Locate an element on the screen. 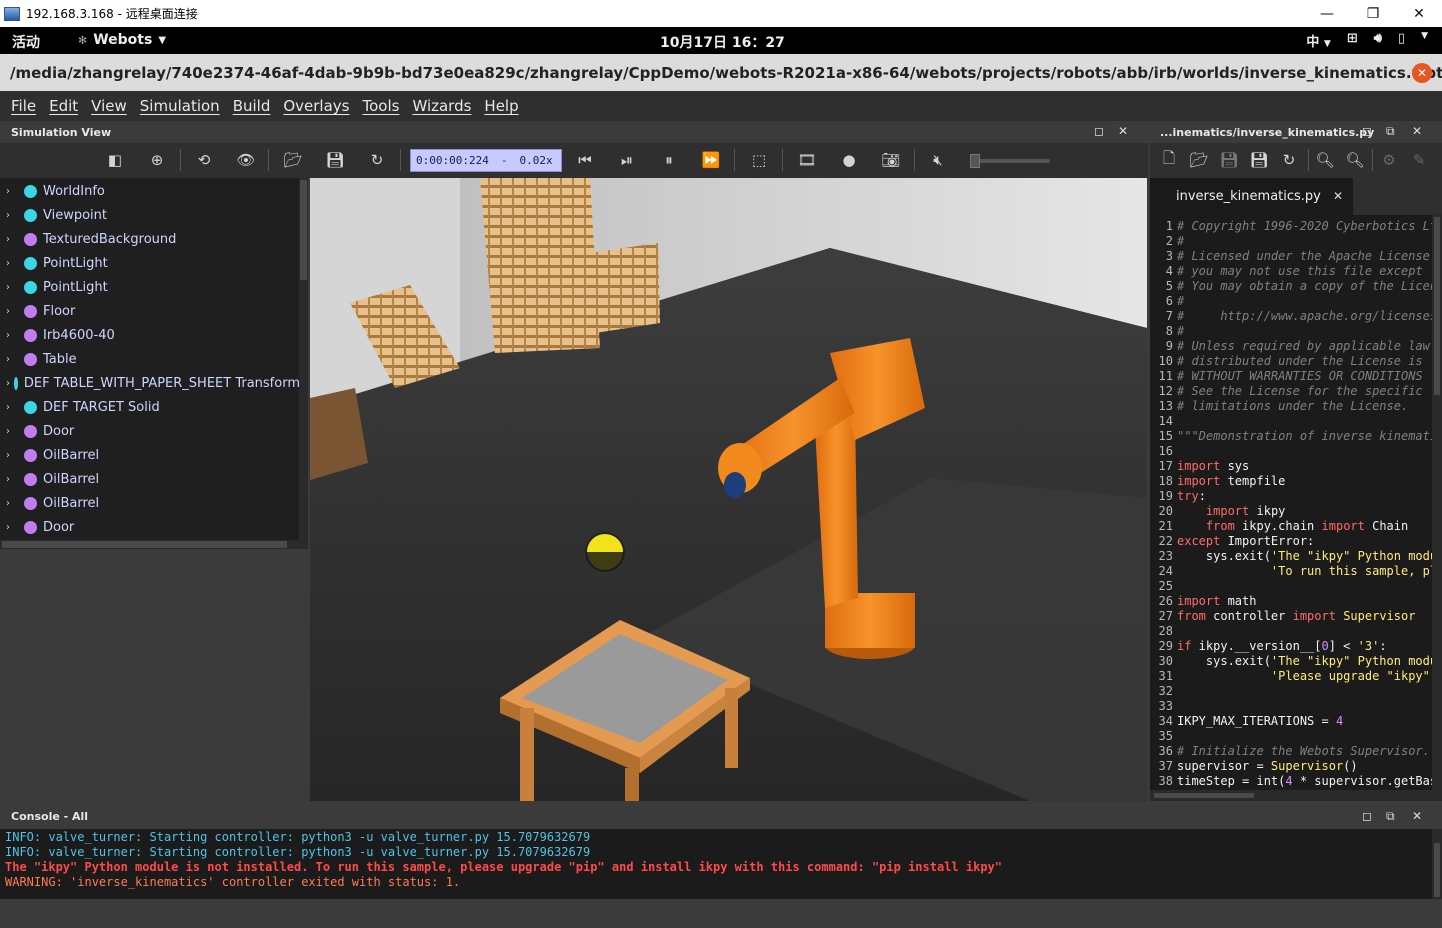 The image size is (1442, 928). console-close-button: ✕ is located at coordinates (1417, 816).